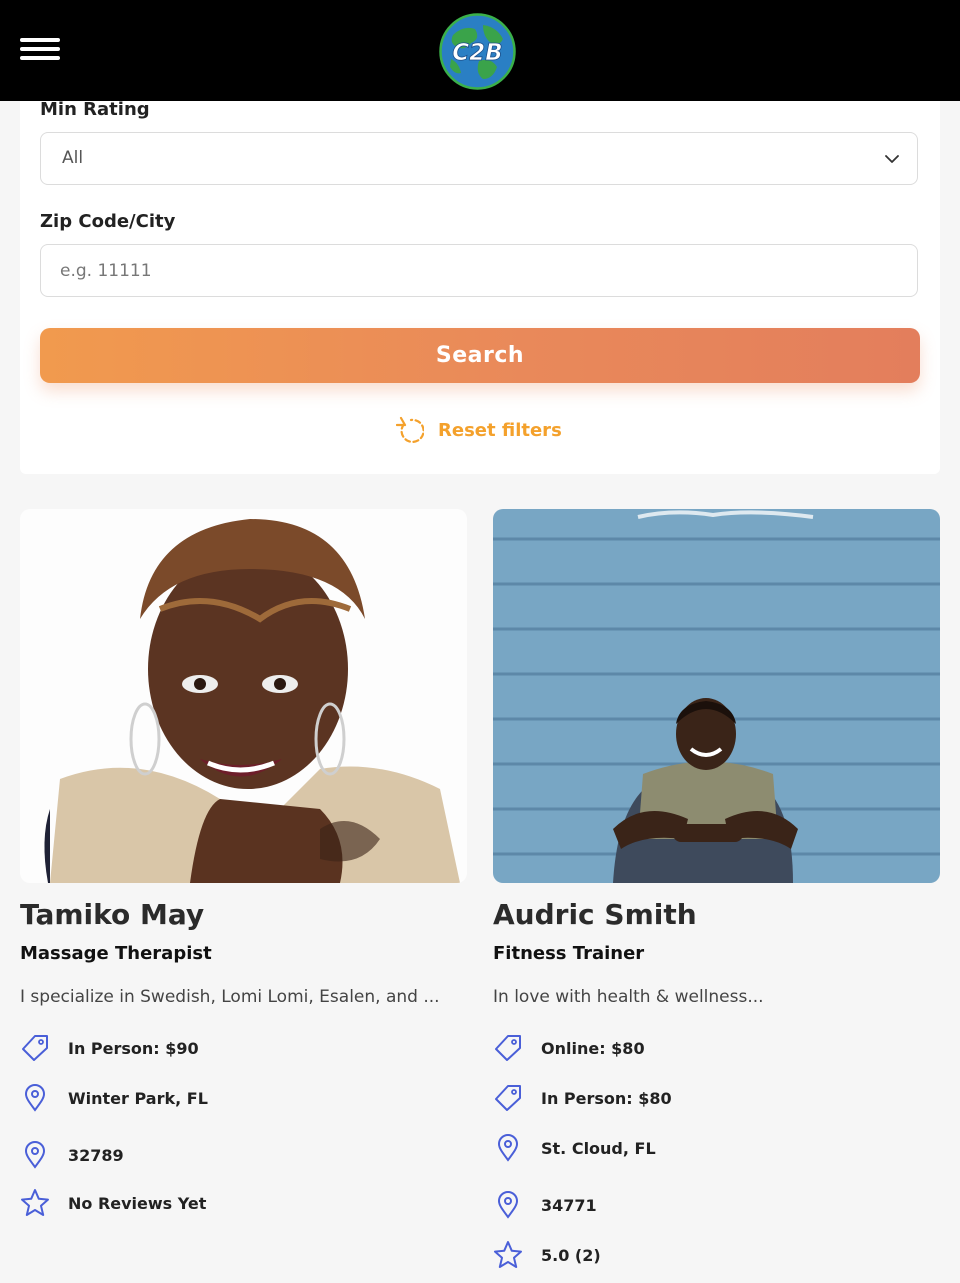 This screenshot has height=1283, width=960. I want to click on zip-code-input, so click(479, 270).